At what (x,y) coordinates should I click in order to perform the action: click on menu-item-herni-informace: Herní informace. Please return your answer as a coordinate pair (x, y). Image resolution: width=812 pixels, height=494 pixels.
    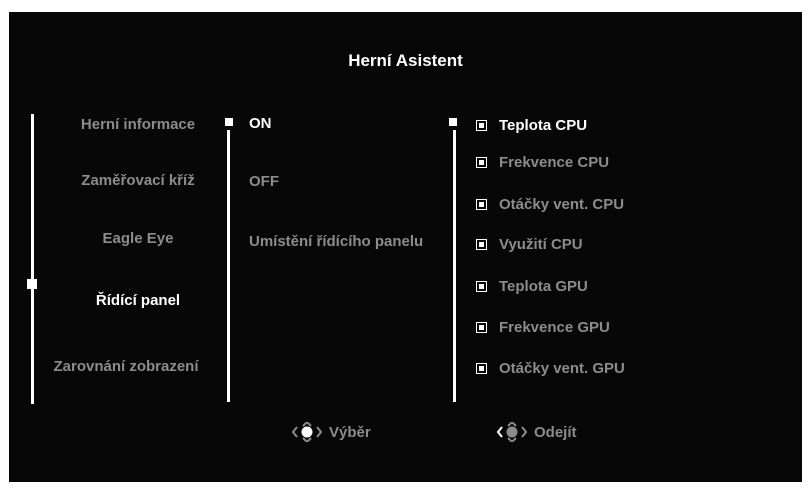
    Looking at the image, I should click on (138, 125).